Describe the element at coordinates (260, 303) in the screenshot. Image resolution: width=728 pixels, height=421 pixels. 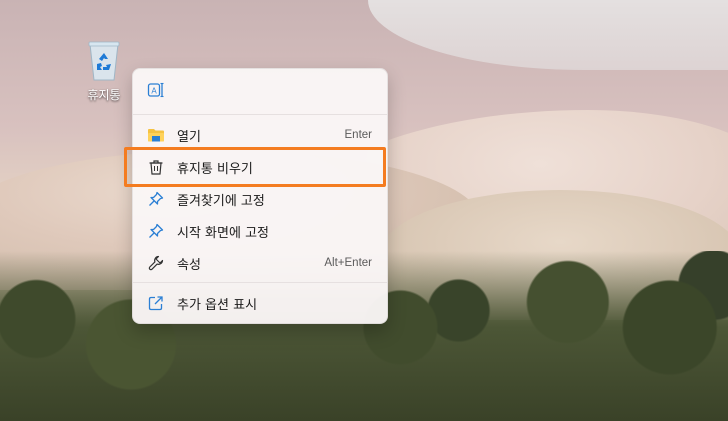
I see `menu-item-show-more-options: 추가 옵션 표시` at that location.